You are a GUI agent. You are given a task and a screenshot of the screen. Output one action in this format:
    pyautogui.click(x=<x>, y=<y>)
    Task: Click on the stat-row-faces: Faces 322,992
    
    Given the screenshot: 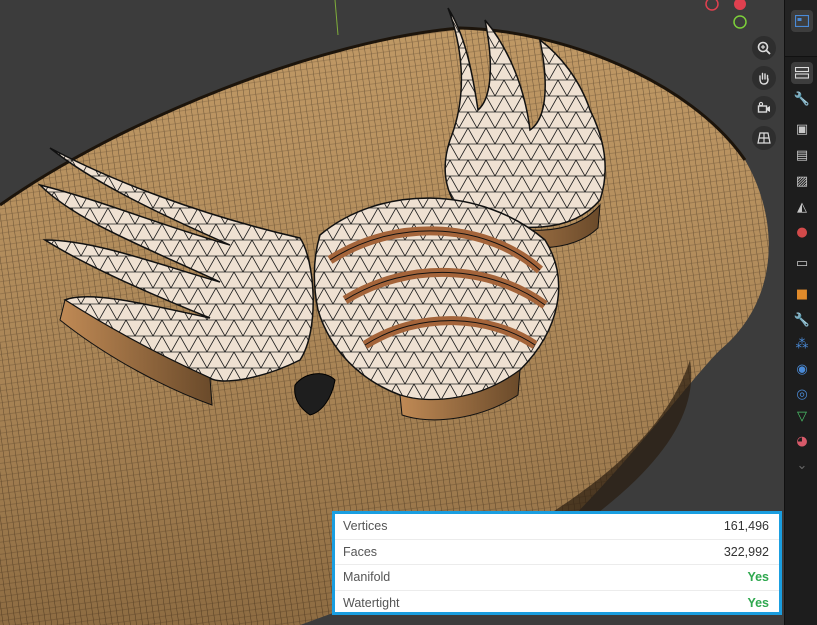 What is the action you would take?
    pyautogui.click(x=557, y=552)
    